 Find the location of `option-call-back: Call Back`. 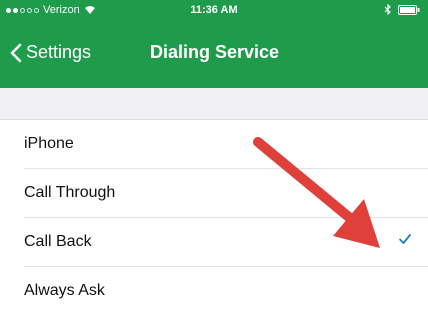

option-call-back: Call Back is located at coordinates (226, 242).